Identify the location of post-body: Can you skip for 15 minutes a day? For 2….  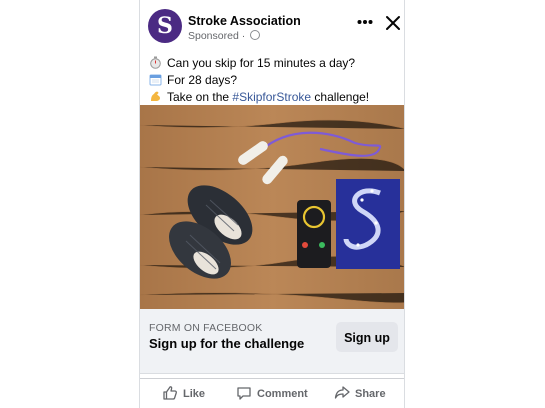
(274, 80).